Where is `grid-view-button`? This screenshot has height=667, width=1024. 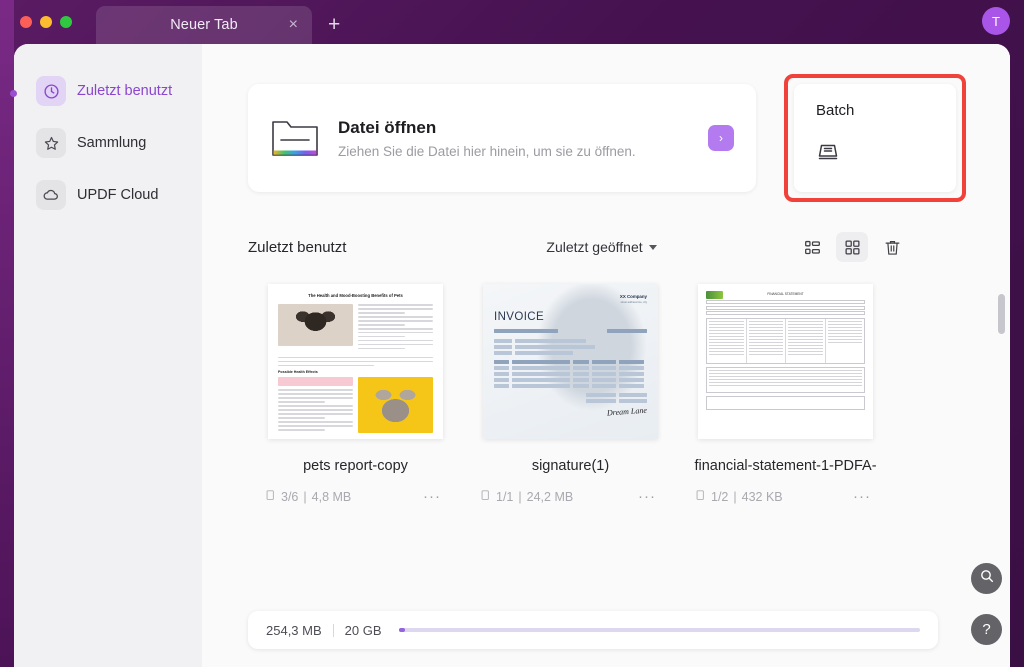
grid-view-button is located at coordinates (852, 247).